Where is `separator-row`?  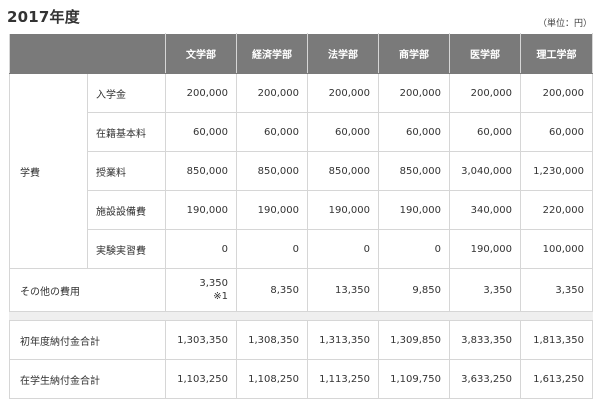 separator-row is located at coordinates (301, 316).